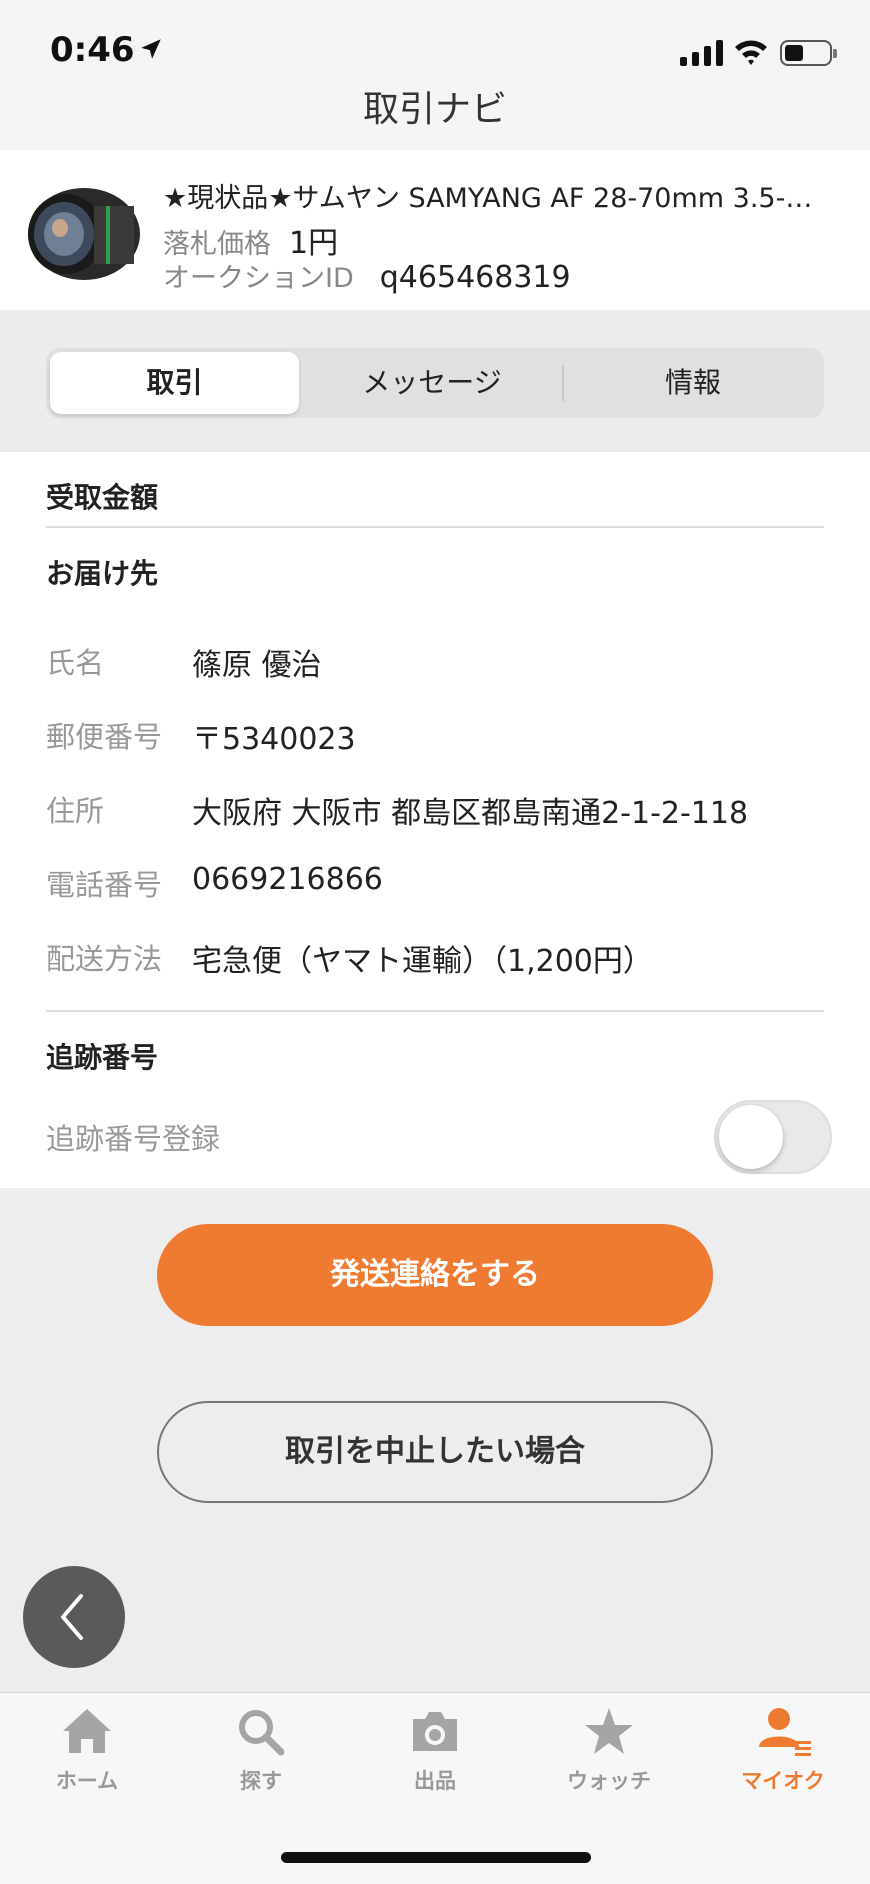  What do you see at coordinates (102, 497) in the screenshot?
I see `received-amount-heading: 受取金額` at bounding box center [102, 497].